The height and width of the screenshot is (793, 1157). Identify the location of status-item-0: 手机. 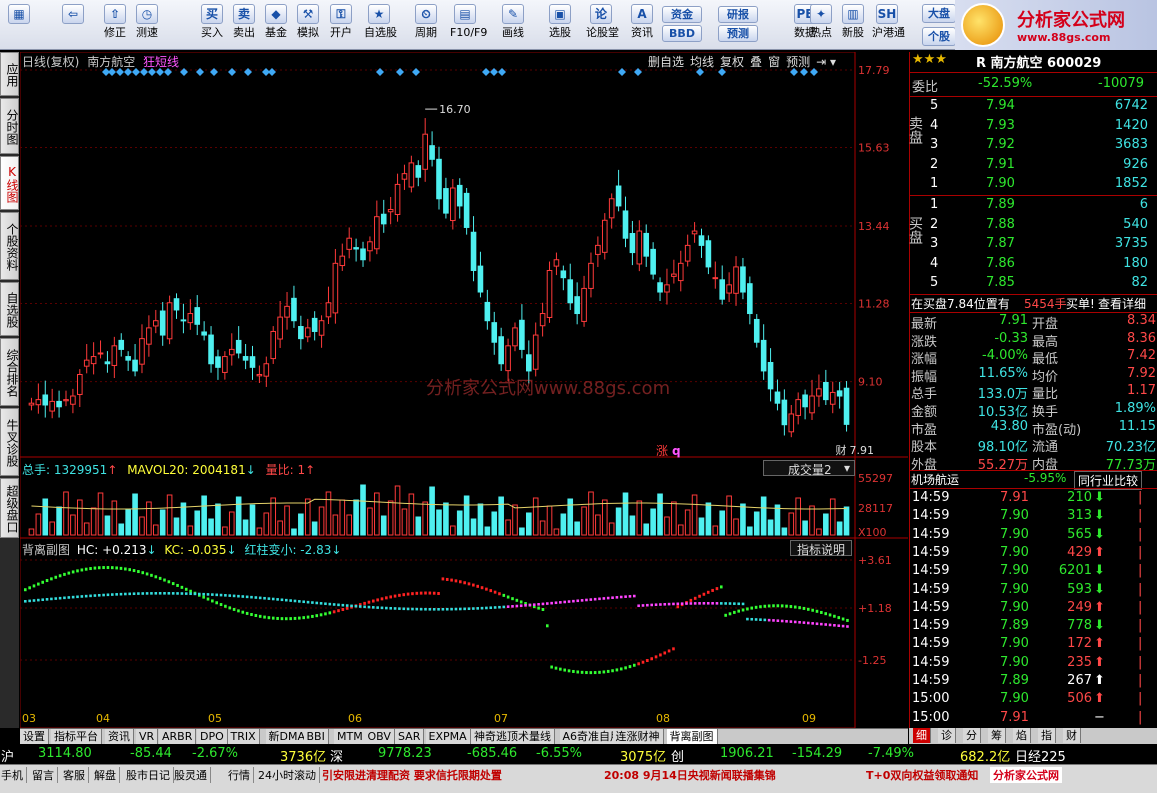
(14, 775).